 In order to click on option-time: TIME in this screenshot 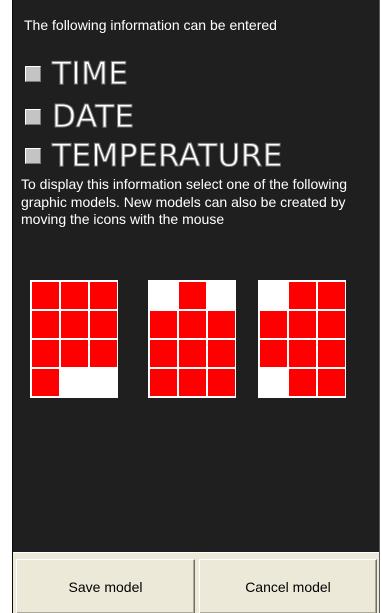, I will do `click(77, 74)`.